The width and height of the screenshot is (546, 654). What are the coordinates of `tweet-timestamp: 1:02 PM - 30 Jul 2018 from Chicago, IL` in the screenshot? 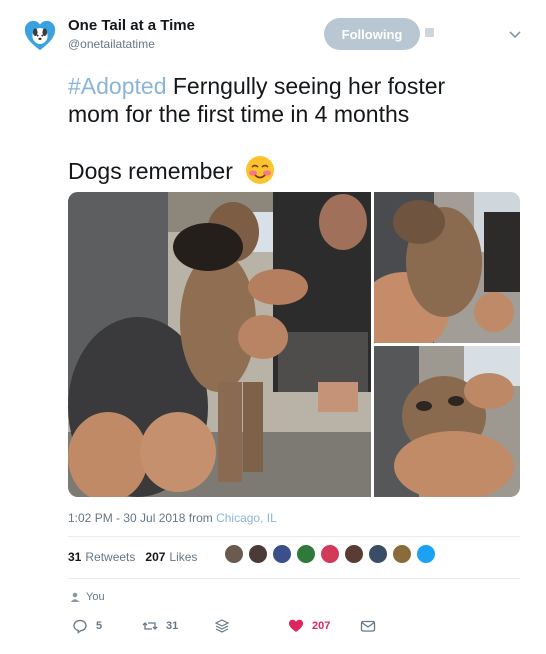 It's located at (172, 518).